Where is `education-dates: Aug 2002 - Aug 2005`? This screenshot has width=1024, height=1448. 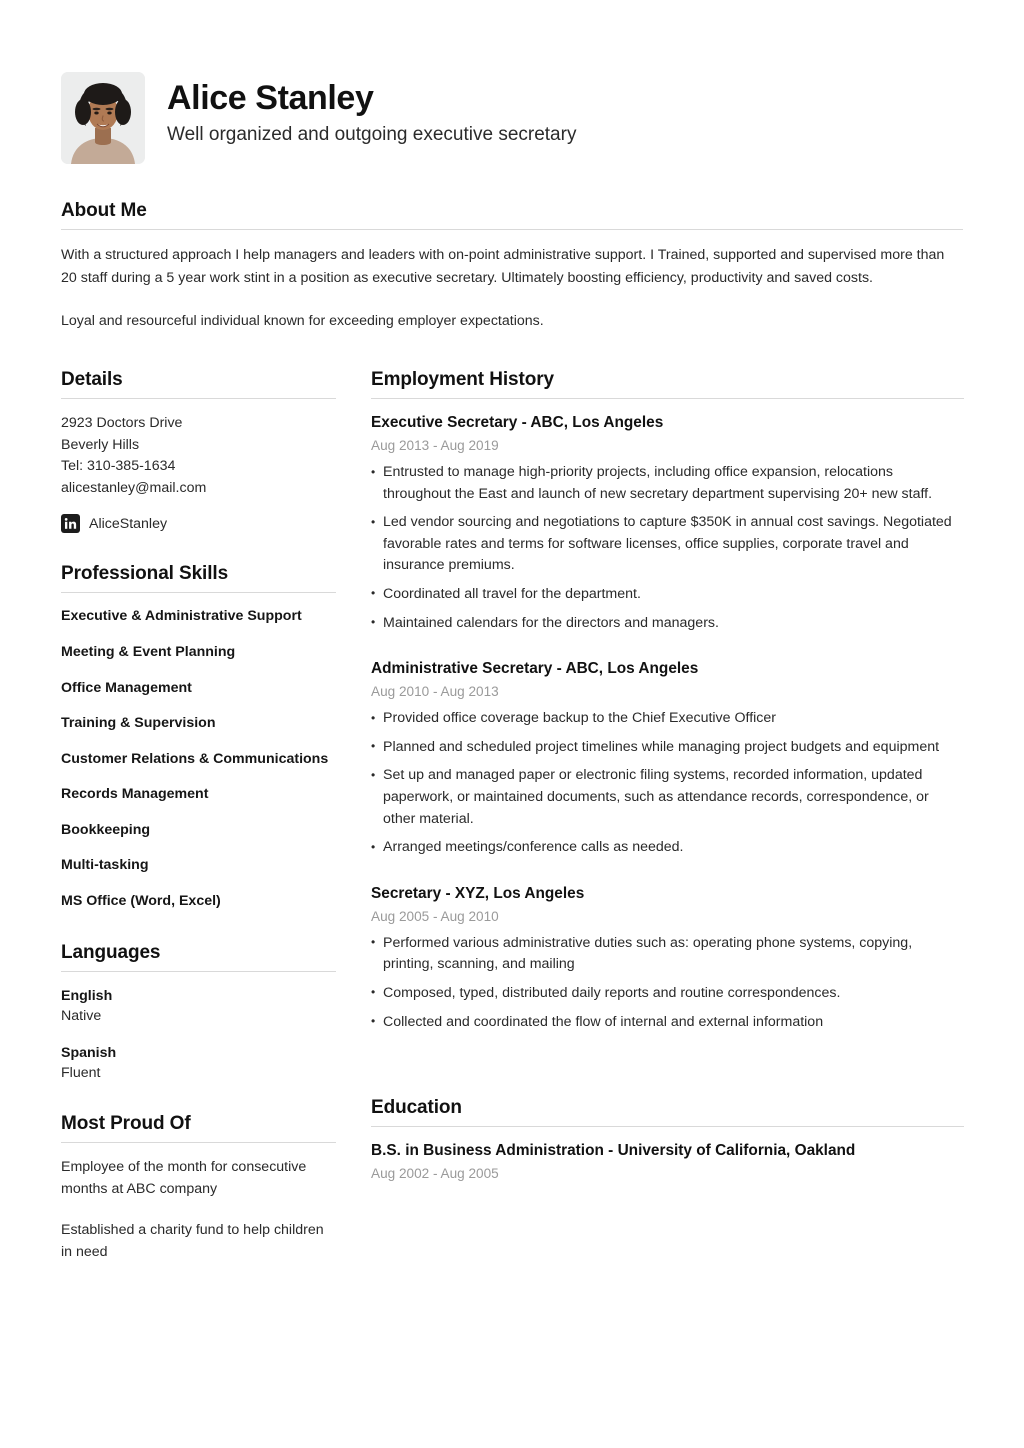 education-dates: Aug 2002 - Aug 2005 is located at coordinates (435, 1173).